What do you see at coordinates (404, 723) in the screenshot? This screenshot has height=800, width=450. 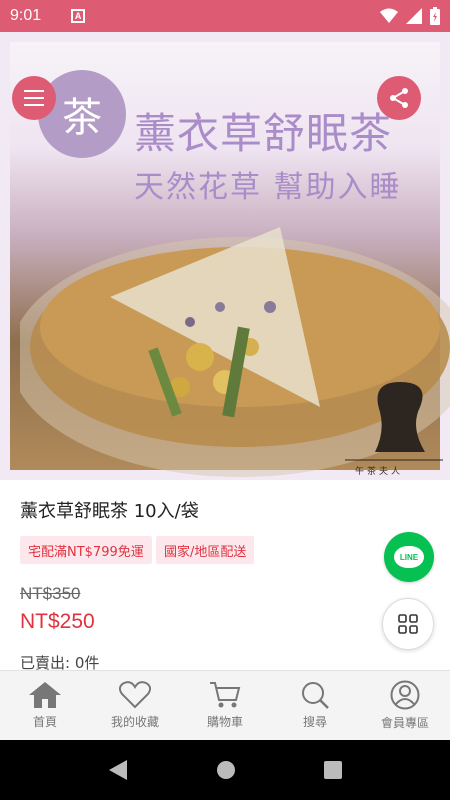 I see `nav-member-label: 會員專區` at bounding box center [404, 723].